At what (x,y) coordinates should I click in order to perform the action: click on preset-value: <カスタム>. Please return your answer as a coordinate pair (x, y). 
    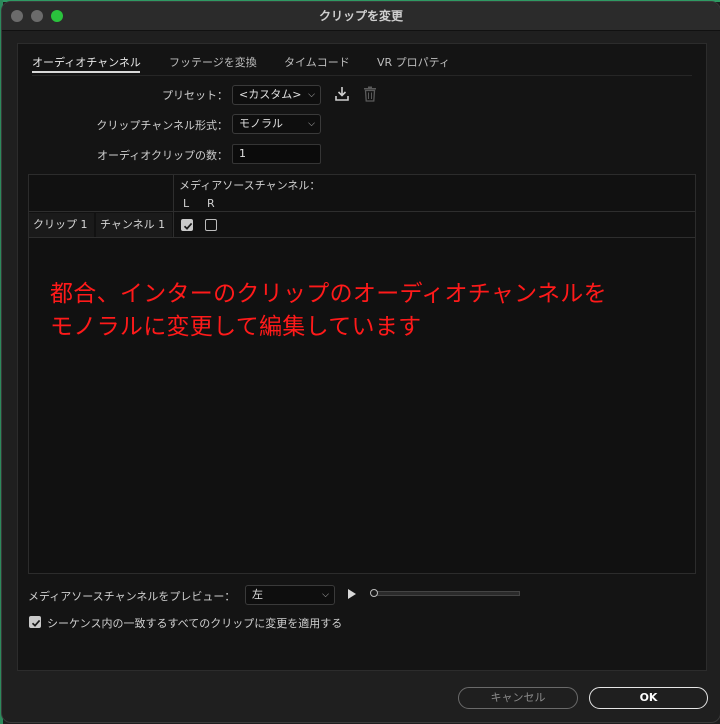
    Looking at the image, I should click on (270, 94).